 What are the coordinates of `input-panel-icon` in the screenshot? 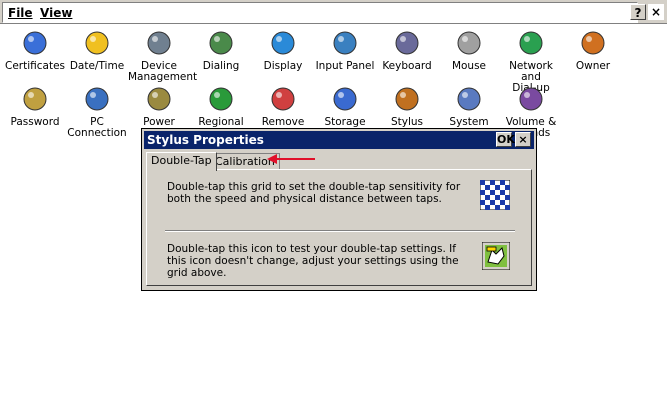 It's located at (345, 43).